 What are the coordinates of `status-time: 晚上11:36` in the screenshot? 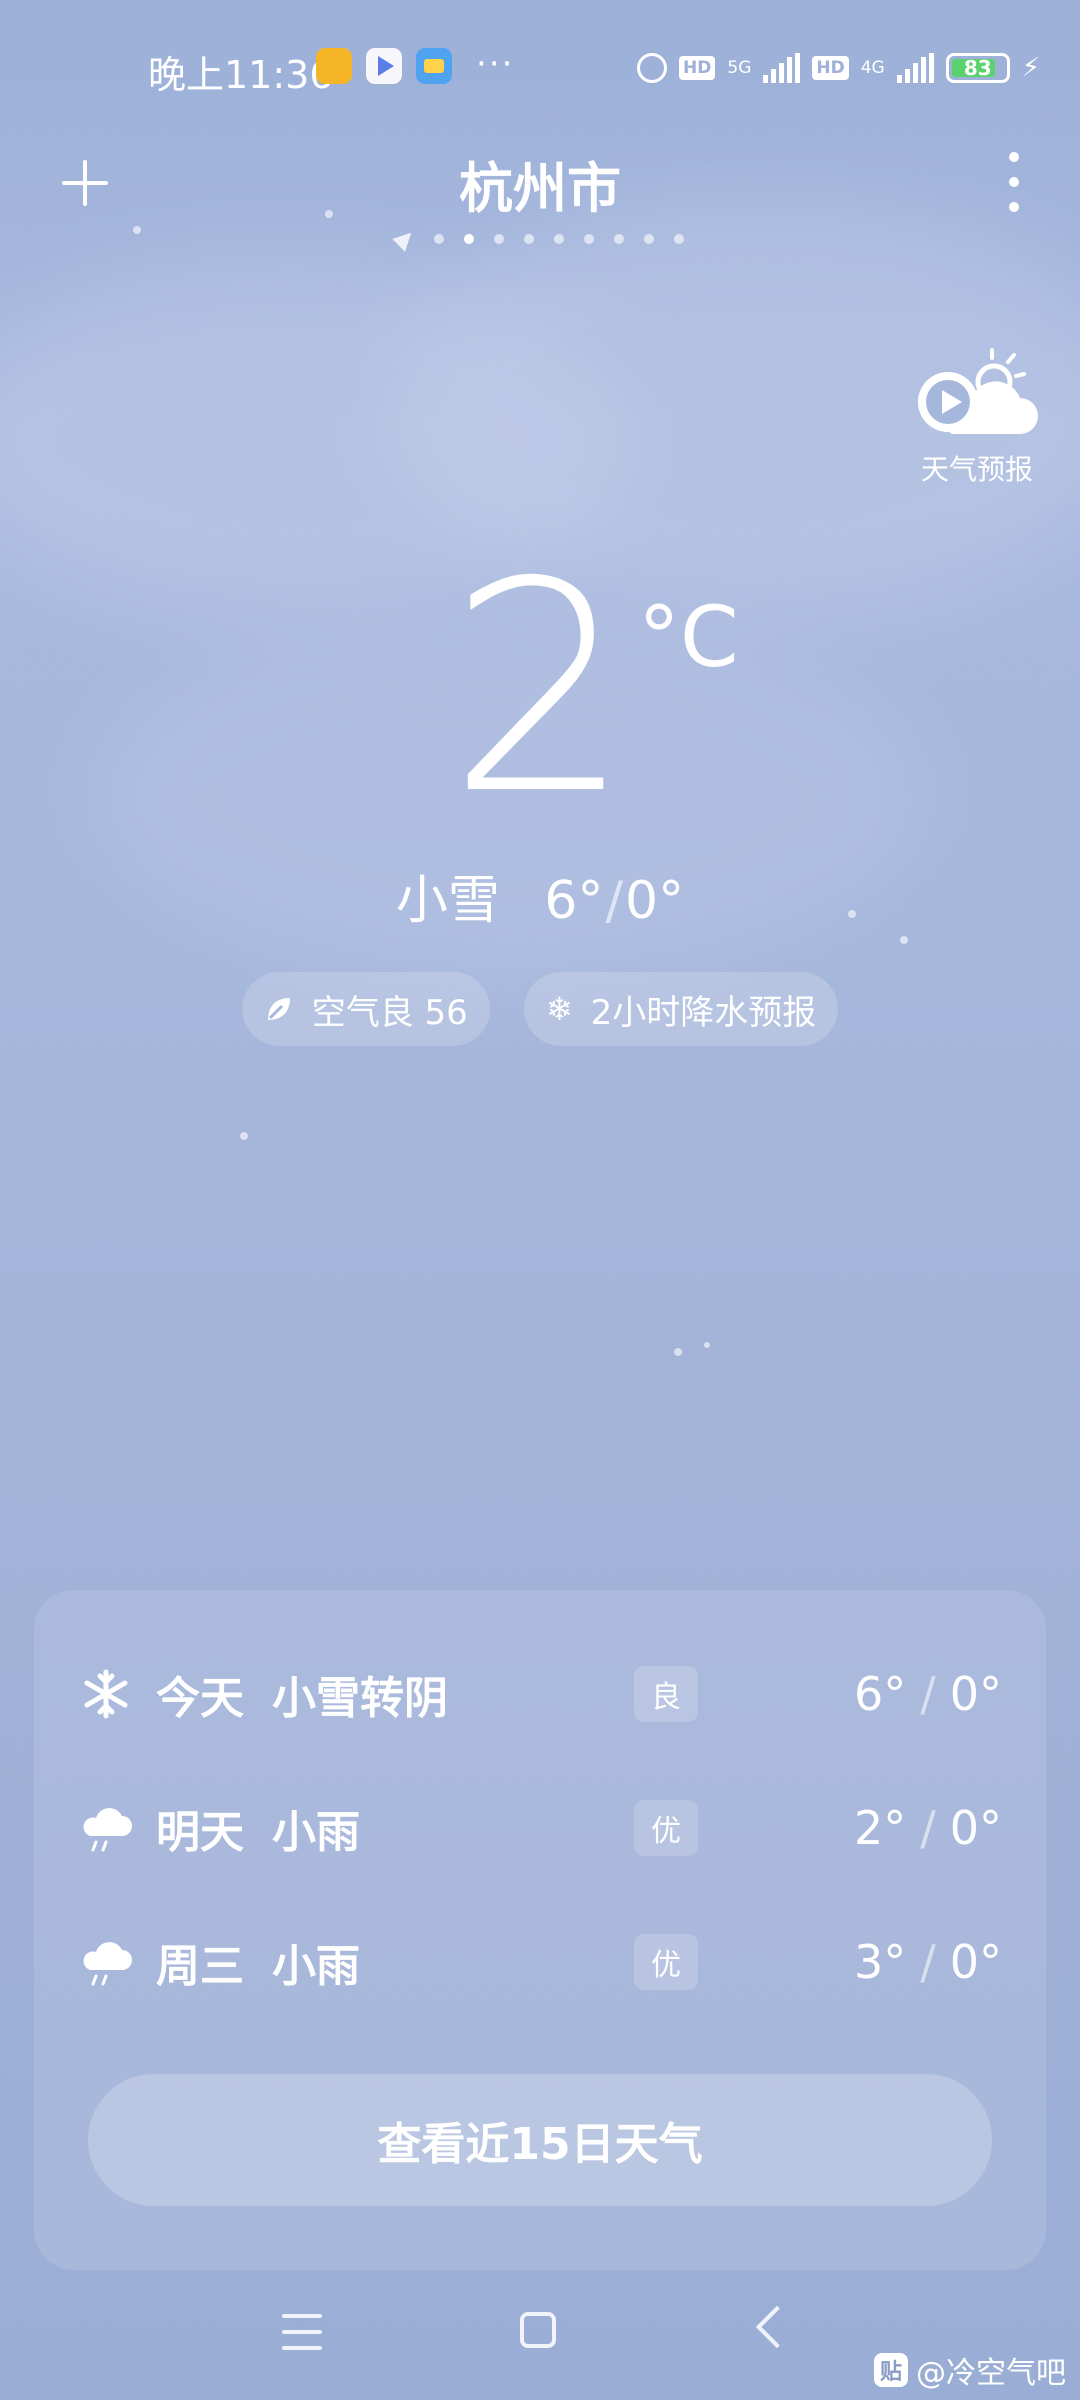 It's located at (241, 75).